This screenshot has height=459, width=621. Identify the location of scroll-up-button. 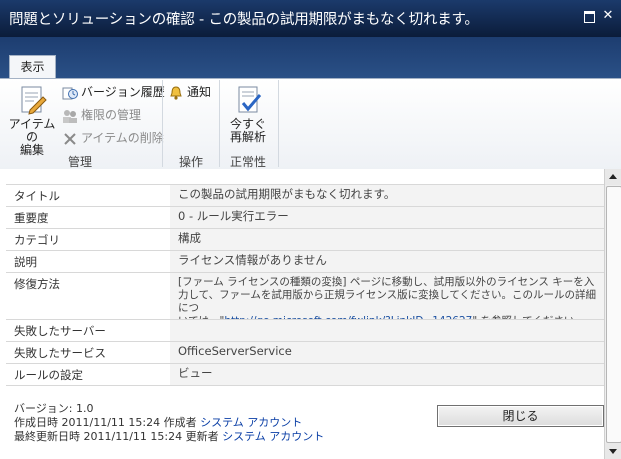
(613, 177).